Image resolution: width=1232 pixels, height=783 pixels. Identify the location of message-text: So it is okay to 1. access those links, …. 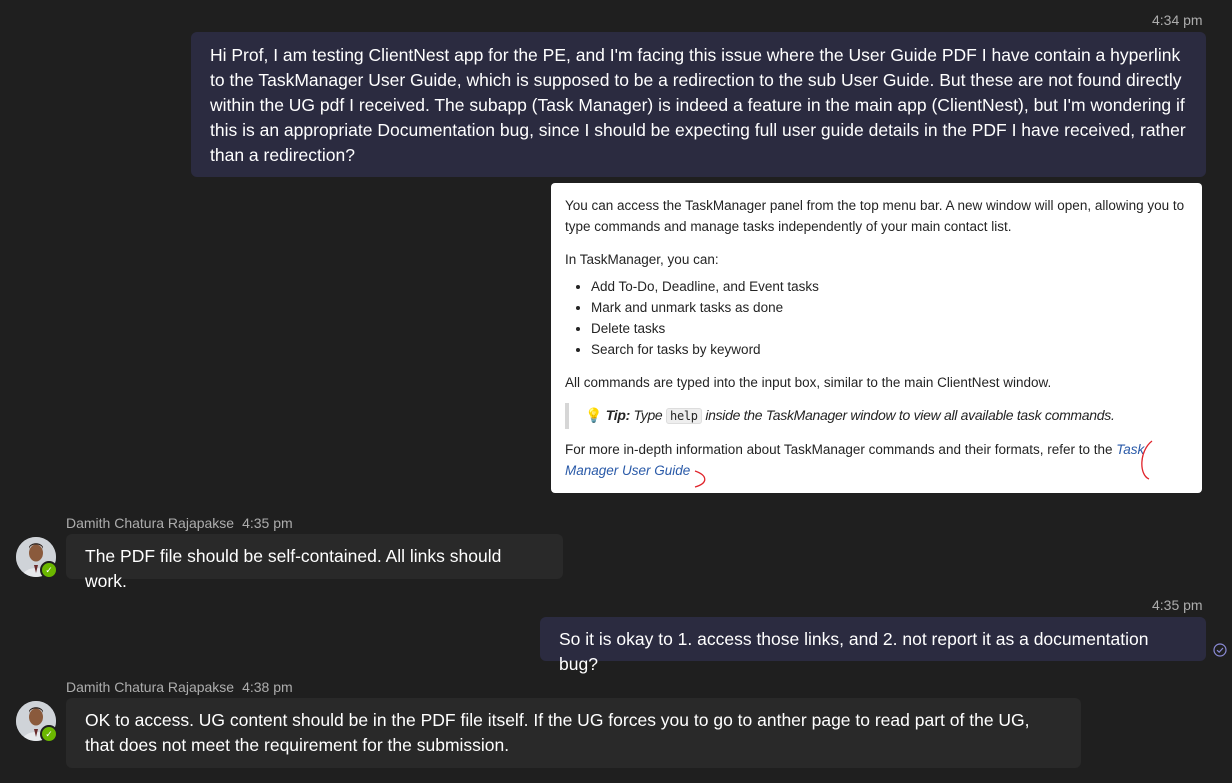
(854, 651).